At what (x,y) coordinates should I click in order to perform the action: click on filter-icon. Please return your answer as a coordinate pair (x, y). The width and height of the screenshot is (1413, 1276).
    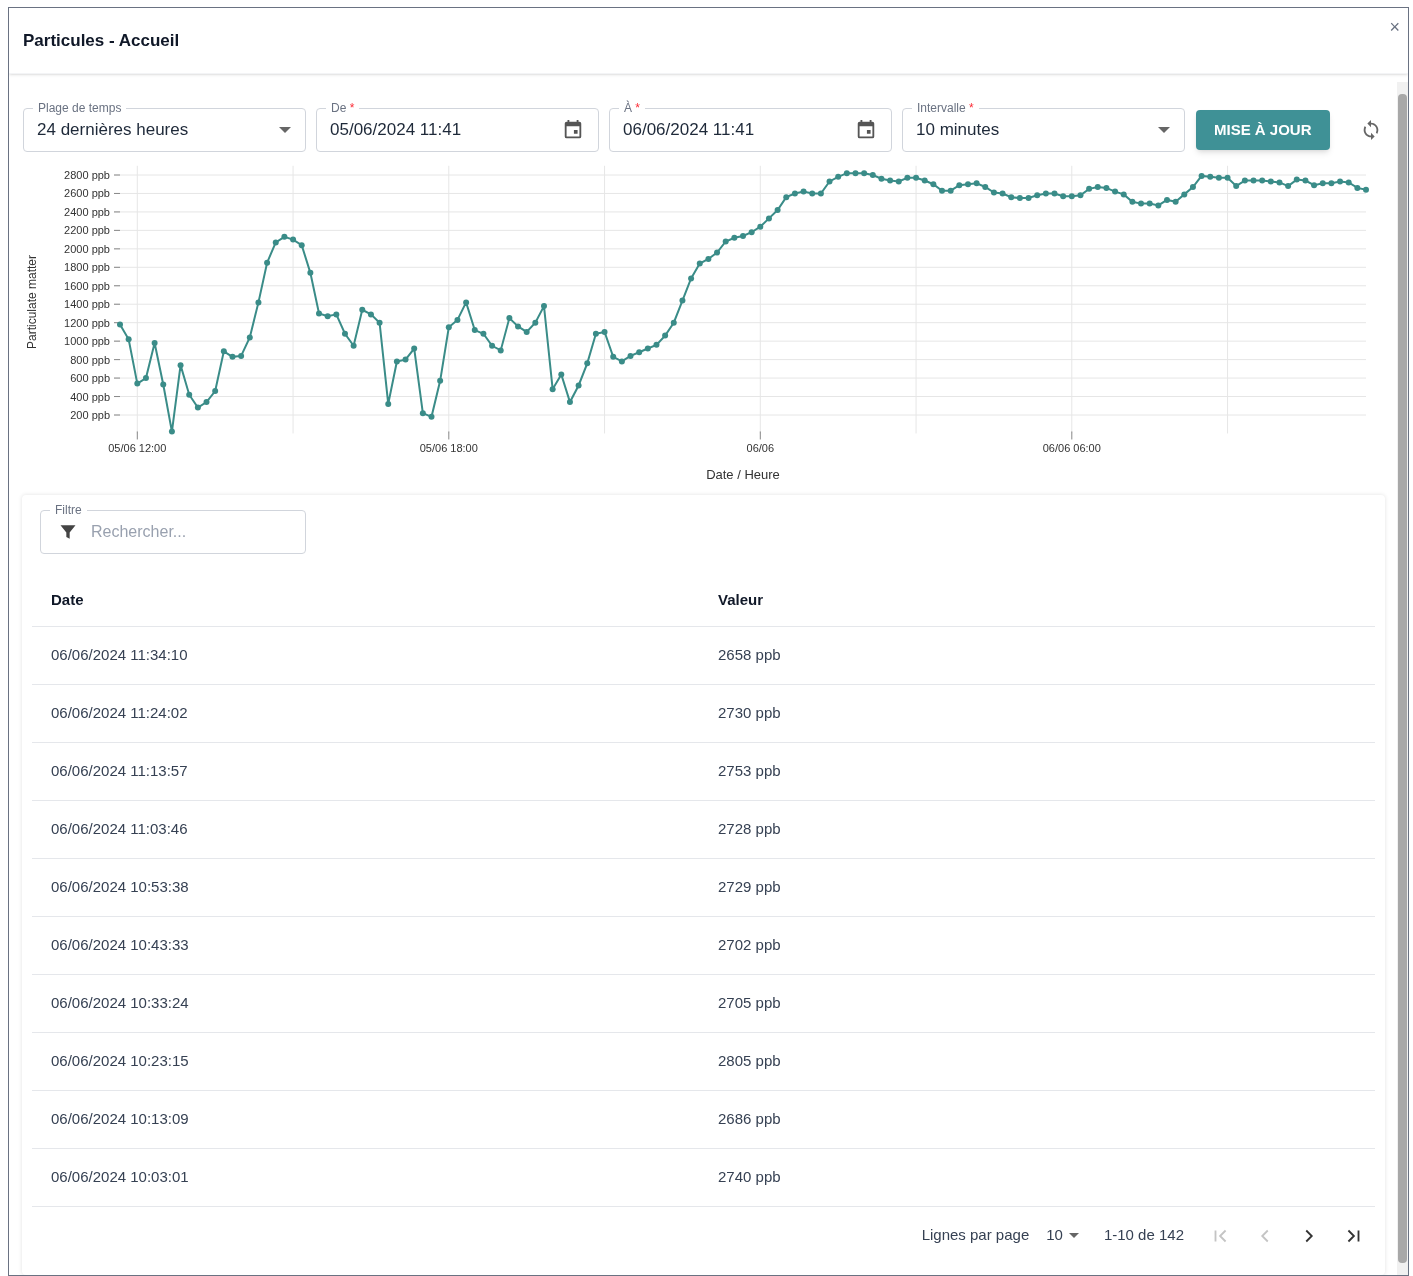
    Looking at the image, I should click on (68, 532).